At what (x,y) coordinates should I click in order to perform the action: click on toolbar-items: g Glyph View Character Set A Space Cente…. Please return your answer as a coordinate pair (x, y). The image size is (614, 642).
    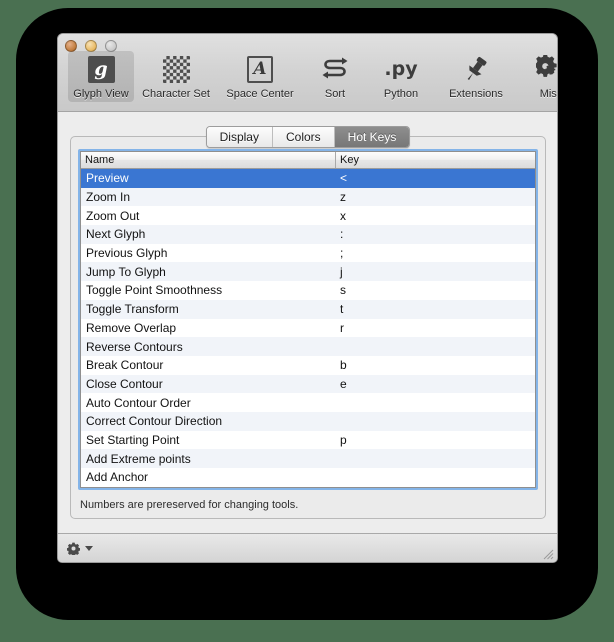
    Looking at the image, I should click on (312, 76).